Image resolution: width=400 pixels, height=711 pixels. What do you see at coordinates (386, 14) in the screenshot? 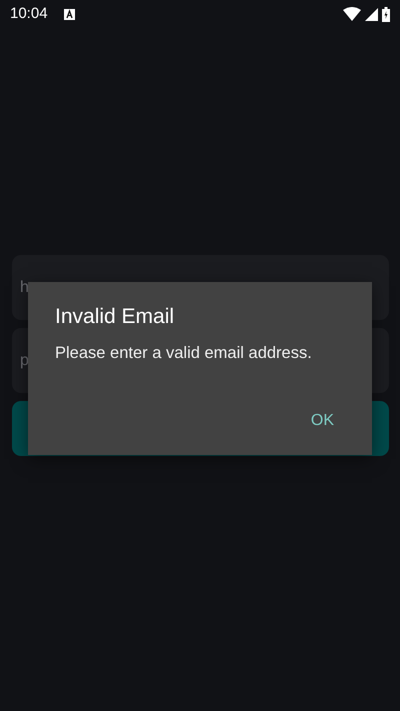
I see `battery-icon` at bounding box center [386, 14].